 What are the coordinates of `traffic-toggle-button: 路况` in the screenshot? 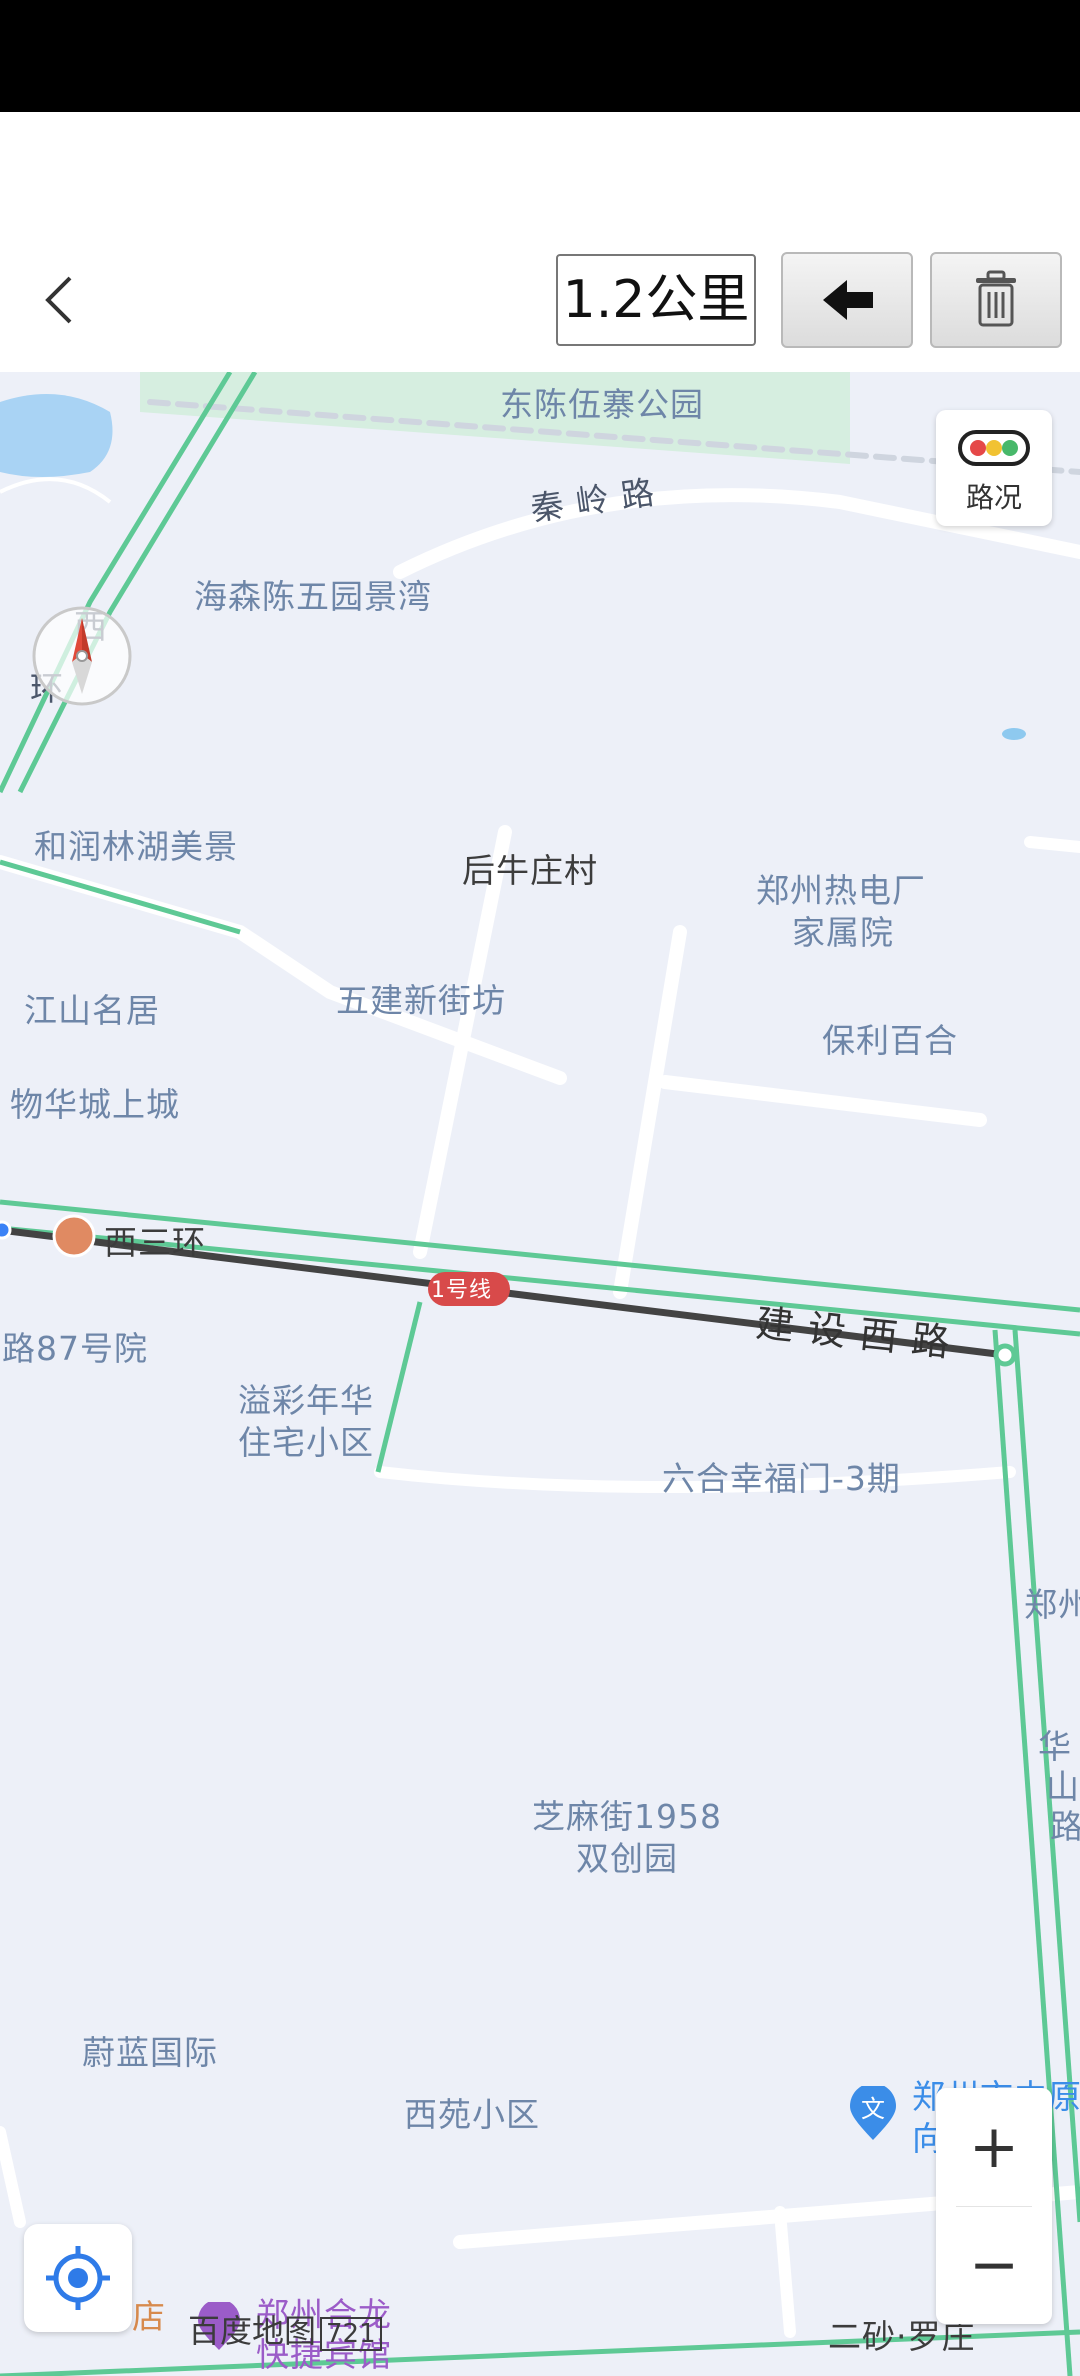 It's located at (994, 468).